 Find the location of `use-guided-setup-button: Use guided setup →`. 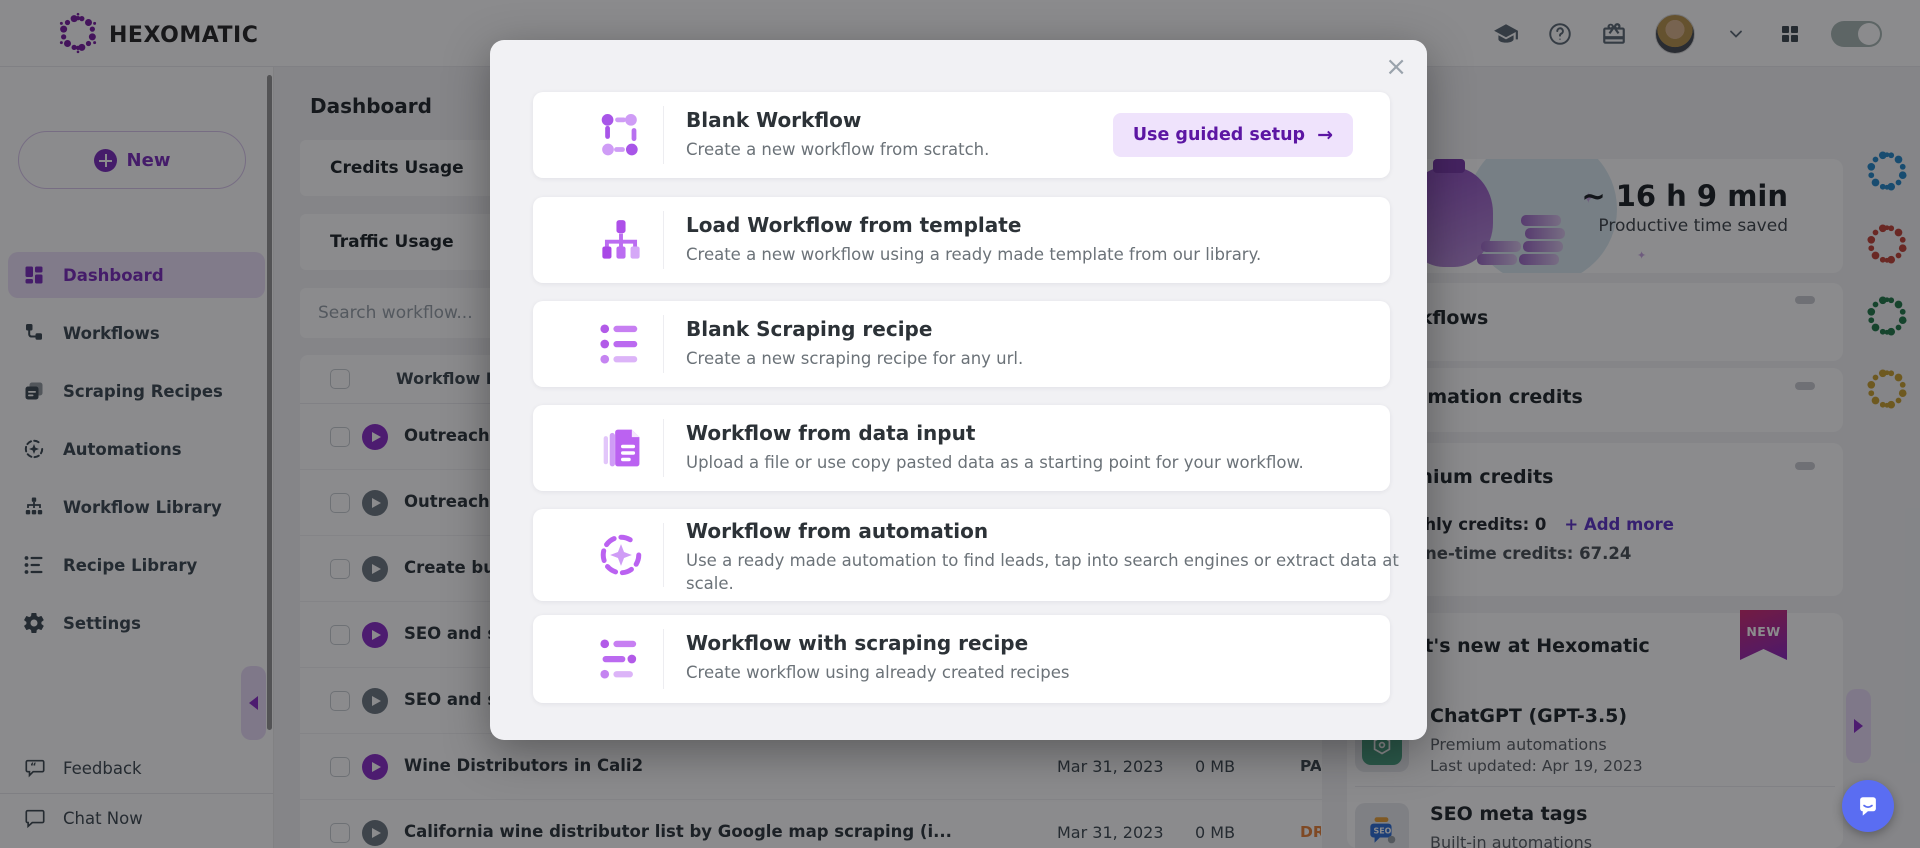

use-guided-setup-button: Use guided setup → is located at coordinates (1232, 135).